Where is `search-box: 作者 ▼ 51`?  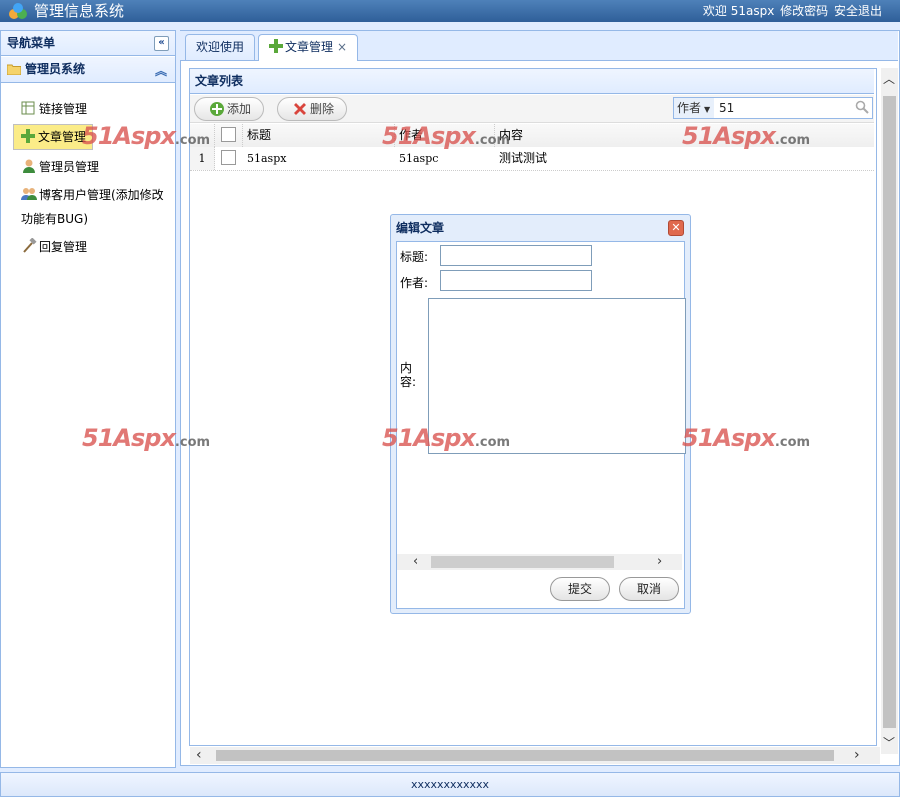
search-box: 作者 ▼ 51 is located at coordinates (773, 108).